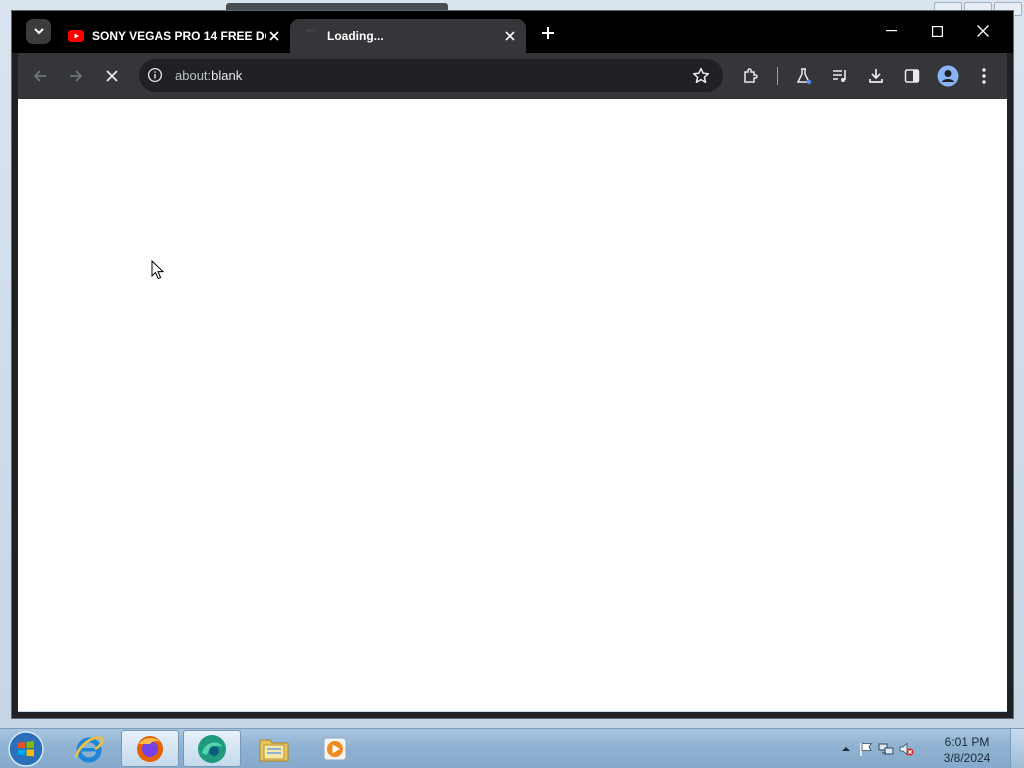  I want to click on minimize-button, so click(891, 31).